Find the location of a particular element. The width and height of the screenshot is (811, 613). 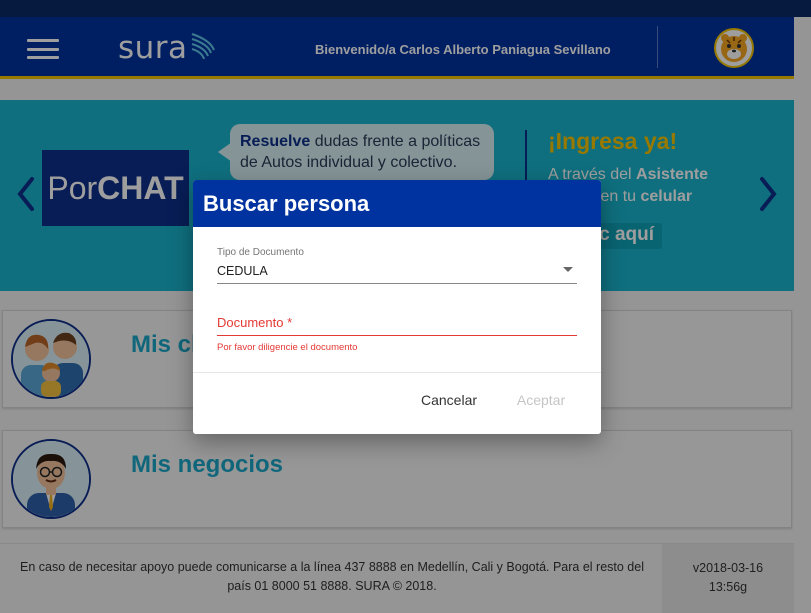

chevron-down-icon is located at coordinates (568, 269).